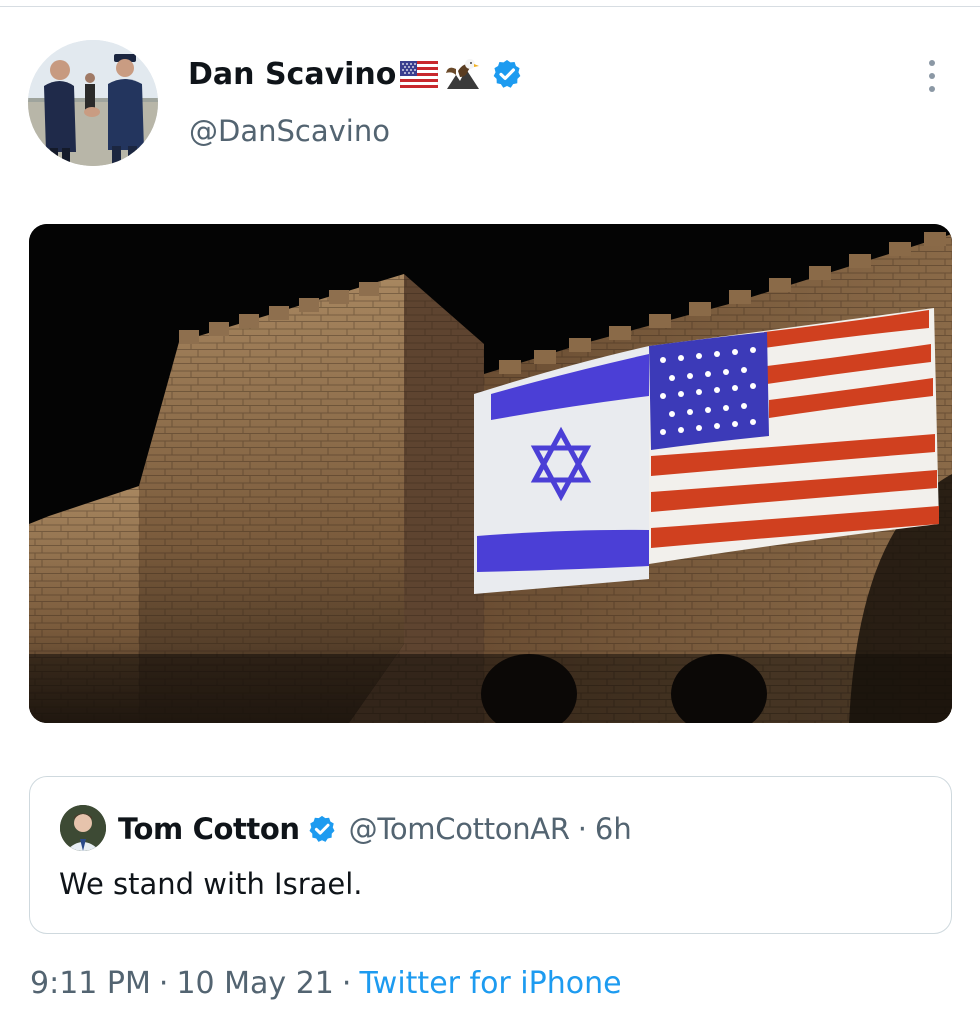 This screenshot has width=980, height=1015. I want to click on author-display-name: Dan Scavino, so click(292, 74).